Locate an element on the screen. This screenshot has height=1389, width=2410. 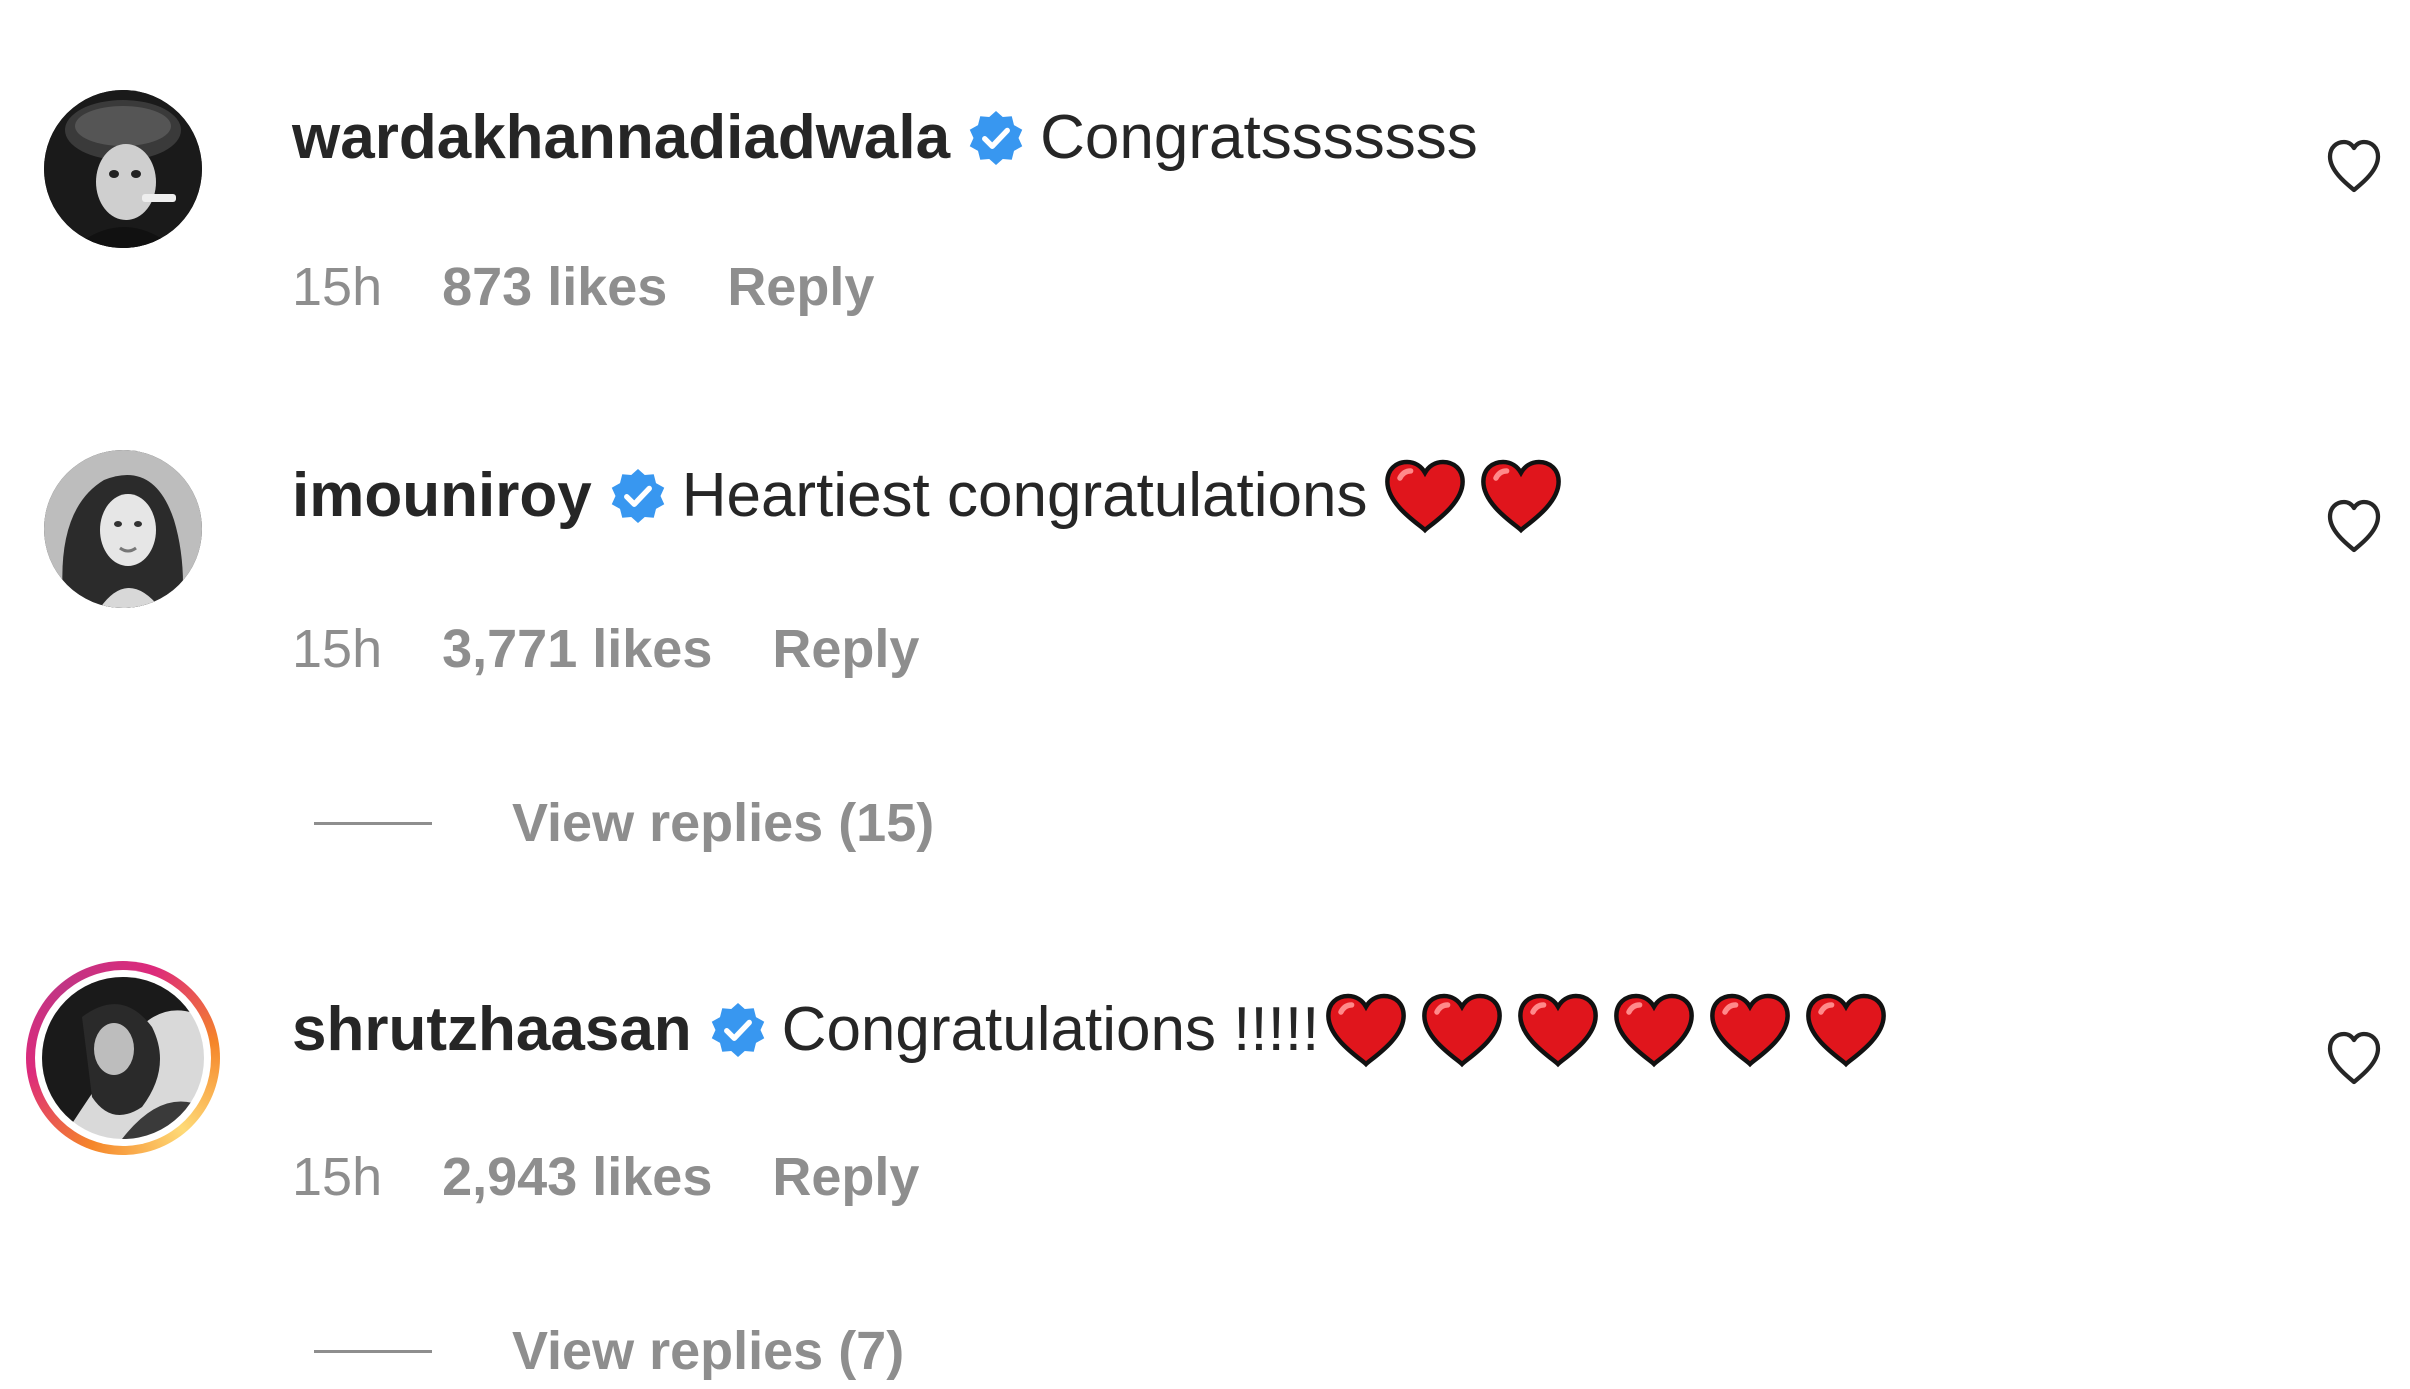
likes-count-button: 2,943 likes is located at coordinates (577, 1177).